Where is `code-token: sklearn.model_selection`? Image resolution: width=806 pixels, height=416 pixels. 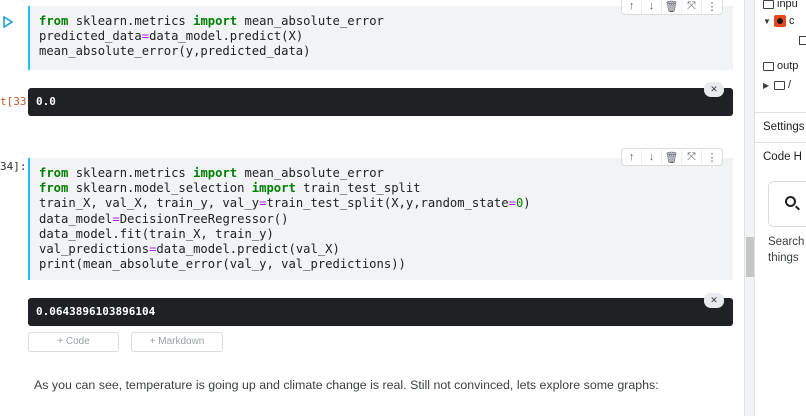 code-token: sklearn.model_selection is located at coordinates (160, 188).